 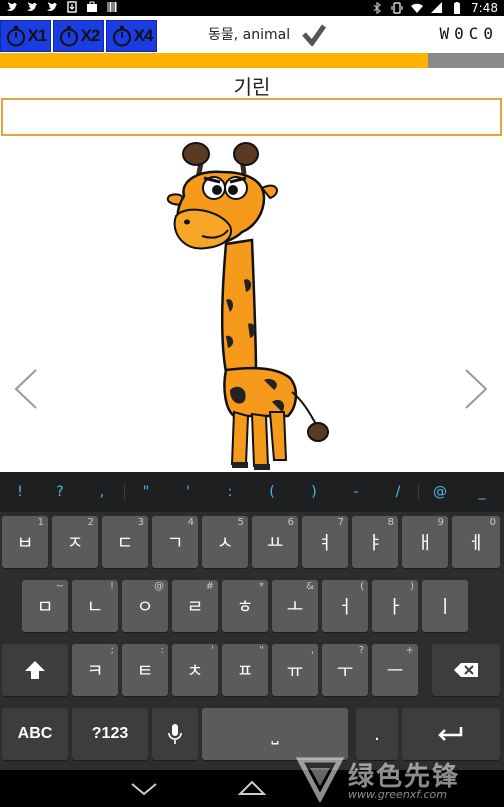 What do you see at coordinates (476, 389) in the screenshot?
I see `next-arrow-icon` at bounding box center [476, 389].